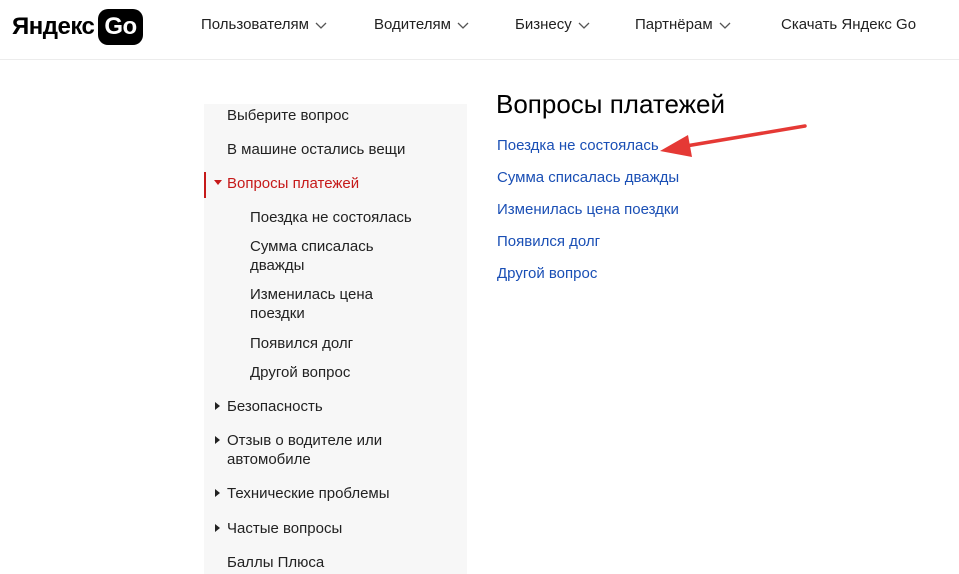 This screenshot has width=959, height=574. Describe the element at coordinates (53, 26) in the screenshot. I see `logo-text: Яндекс` at that location.